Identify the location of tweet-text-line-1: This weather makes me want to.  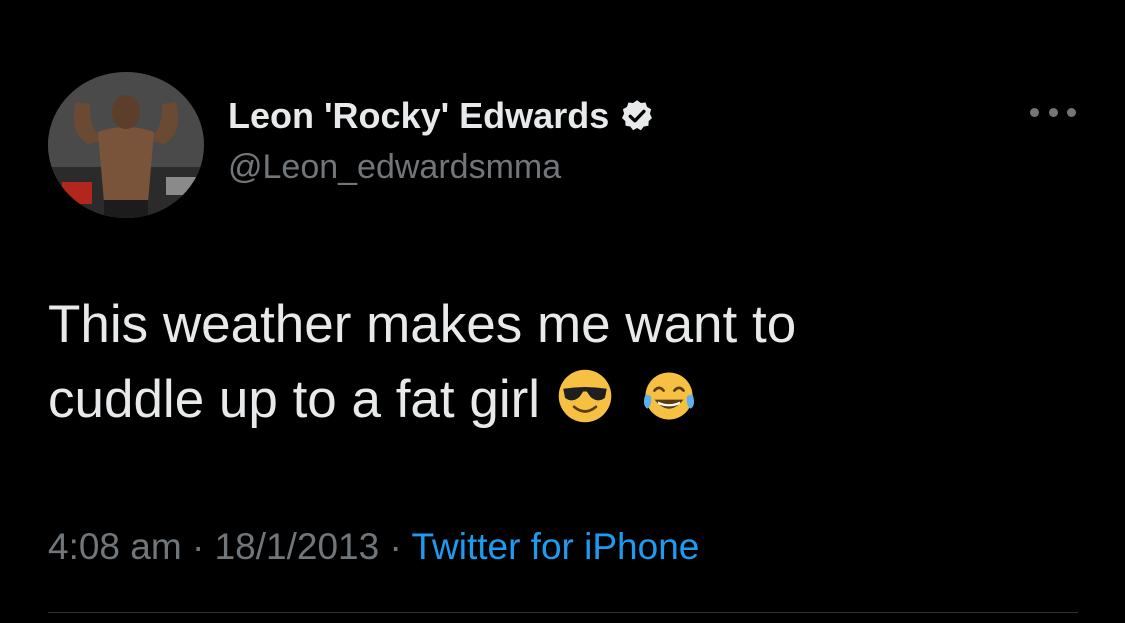
(422, 324).